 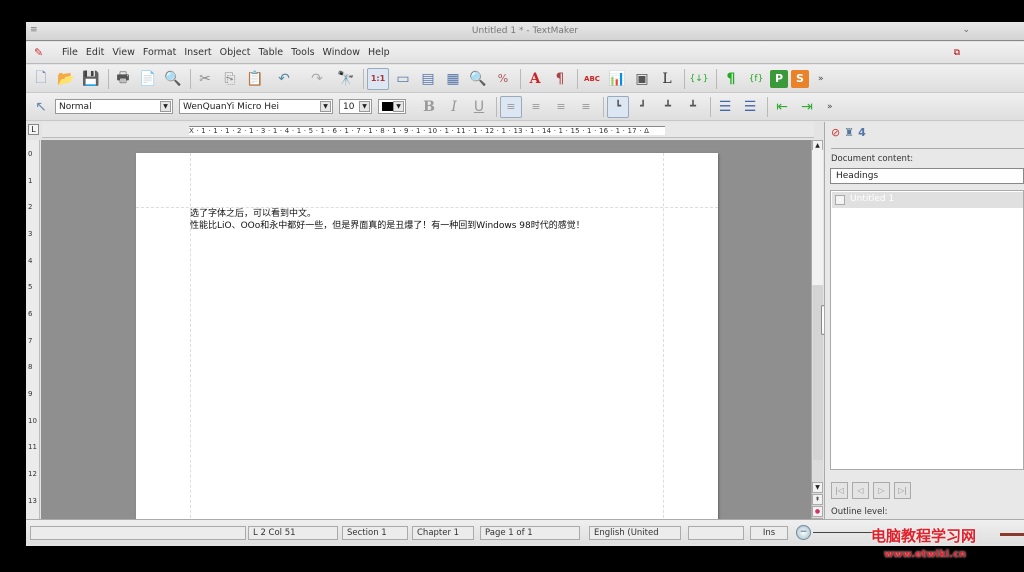 I want to click on tab-selector: L, so click(x=33, y=129).